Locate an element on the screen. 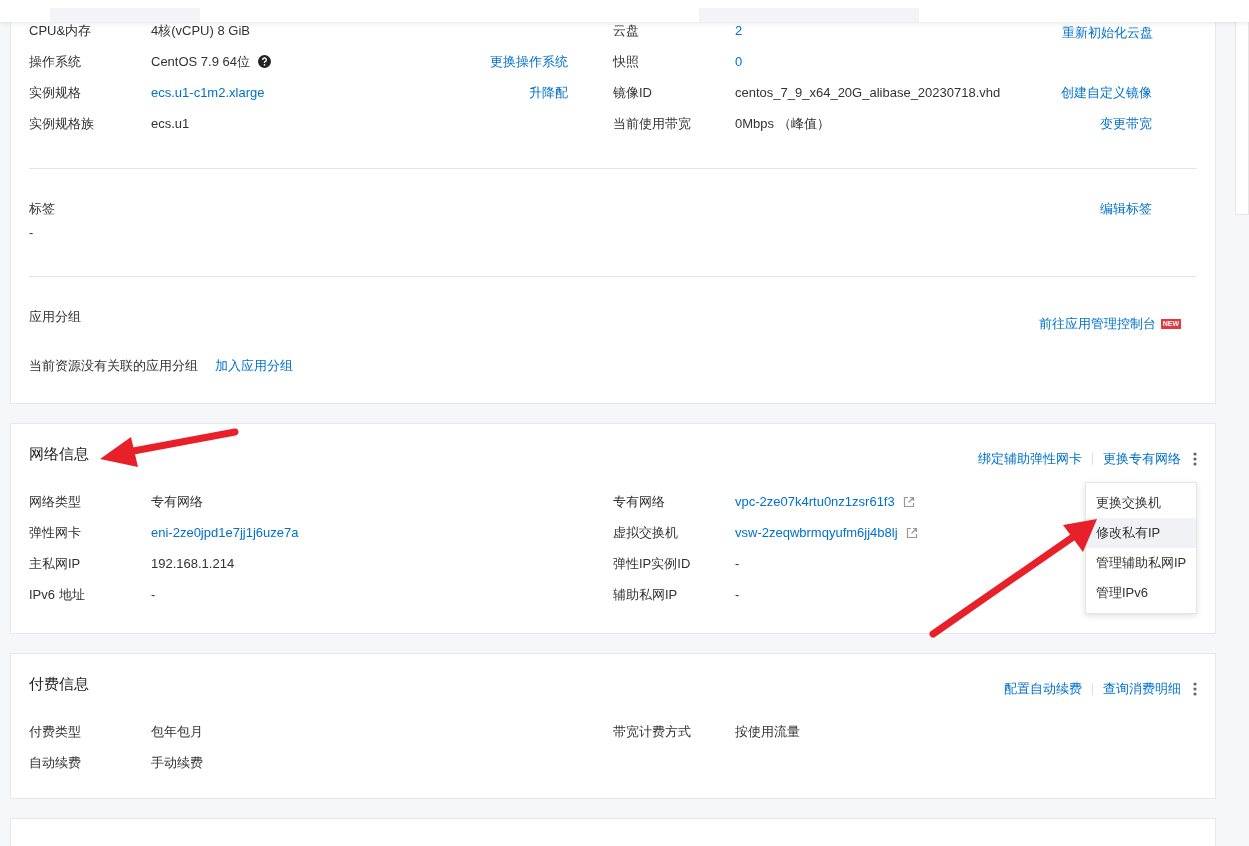 The width and height of the screenshot is (1249, 846). field-label: 云盘 is located at coordinates (626, 30).